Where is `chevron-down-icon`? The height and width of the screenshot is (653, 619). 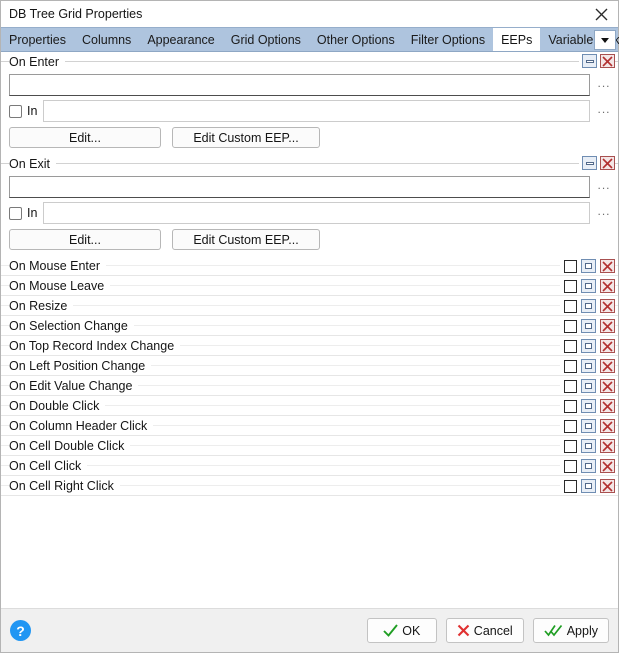 chevron-down-icon is located at coordinates (605, 40).